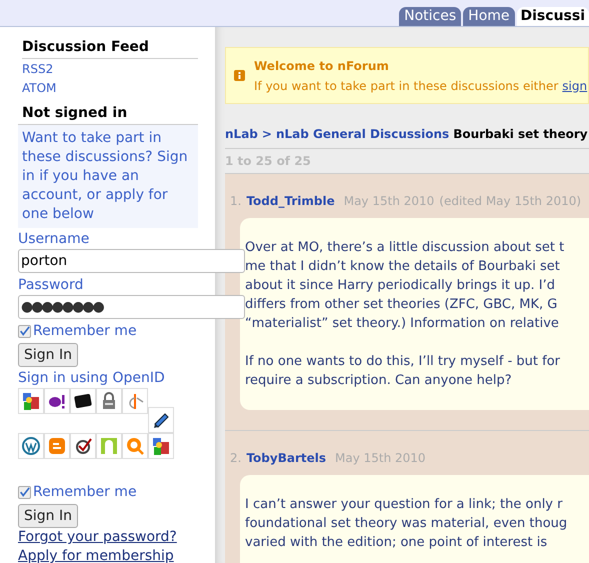 Image resolution: width=589 pixels, height=563 pixels. I want to click on notice-title: Welcome to nForum, so click(322, 66).